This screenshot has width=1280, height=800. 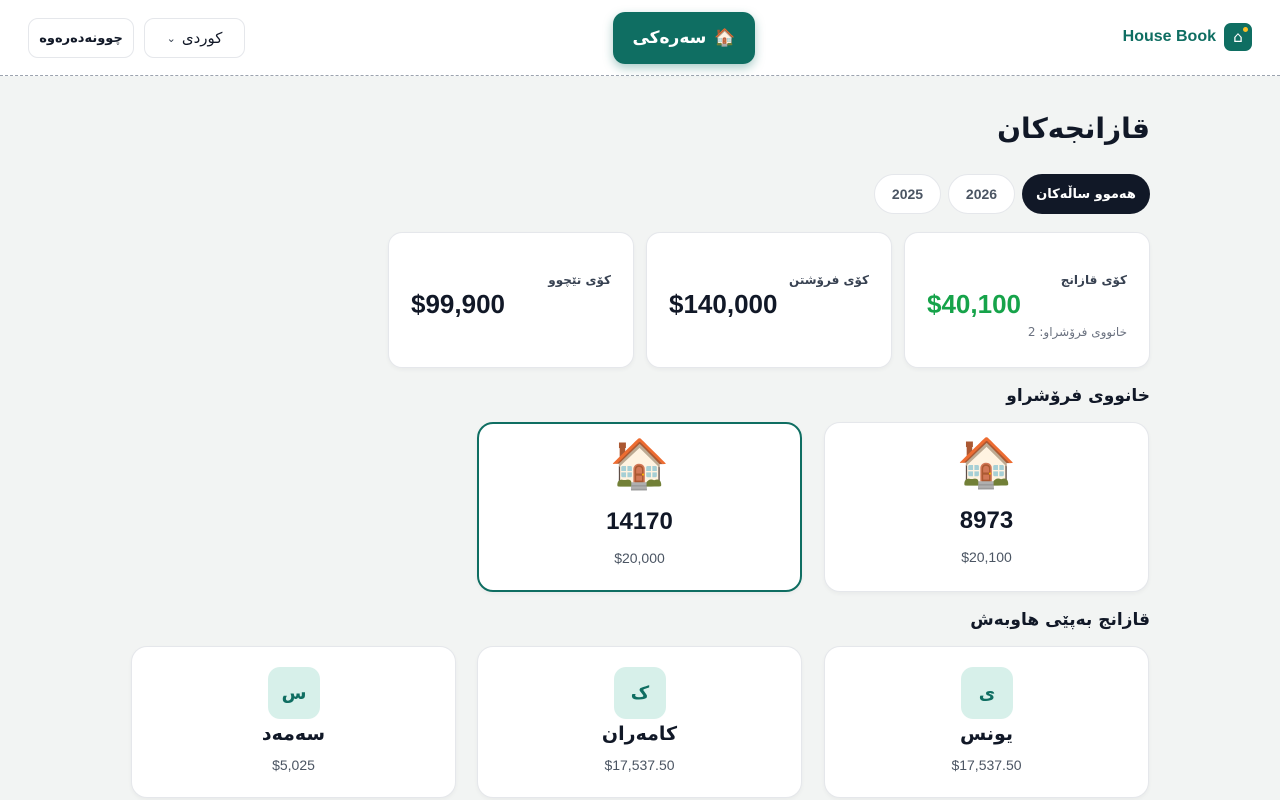 What do you see at coordinates (907, 194) in the screenshot?
I see `year-filter-2025: 2025` at bounding box center [907, 194].